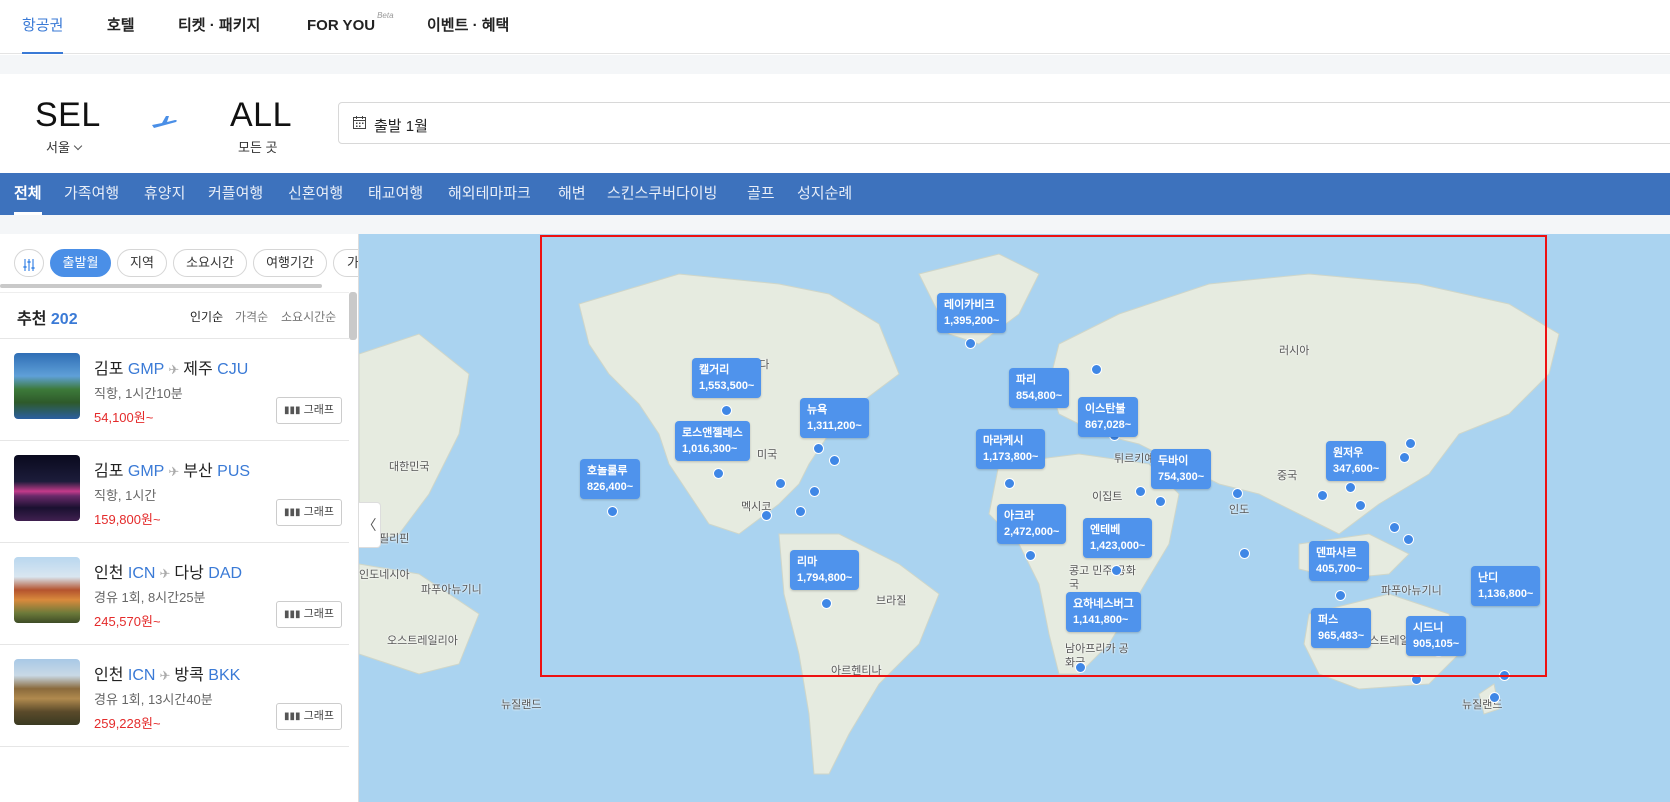 This screenshot has width=1670, height=802. What do you see at coordinates (261, 115) in the screenshot?
I see `destination-code: ALL` at bounding box center [261, 115].